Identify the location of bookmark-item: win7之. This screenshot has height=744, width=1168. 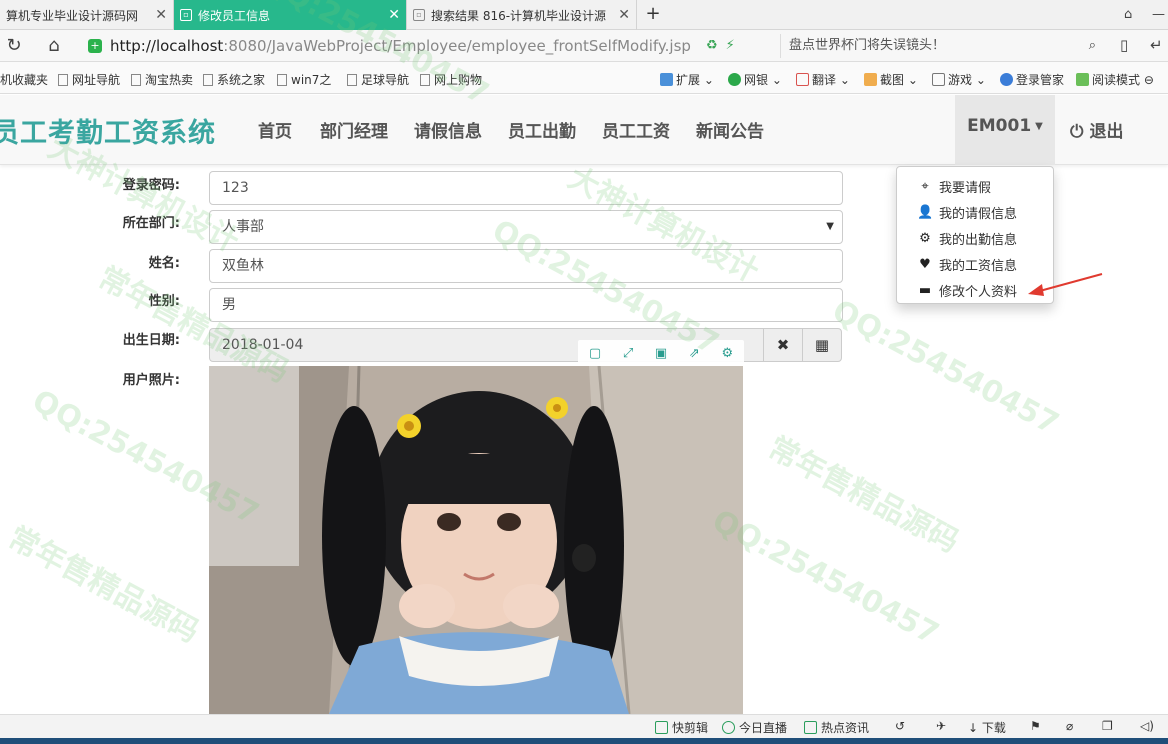
(304, 79).